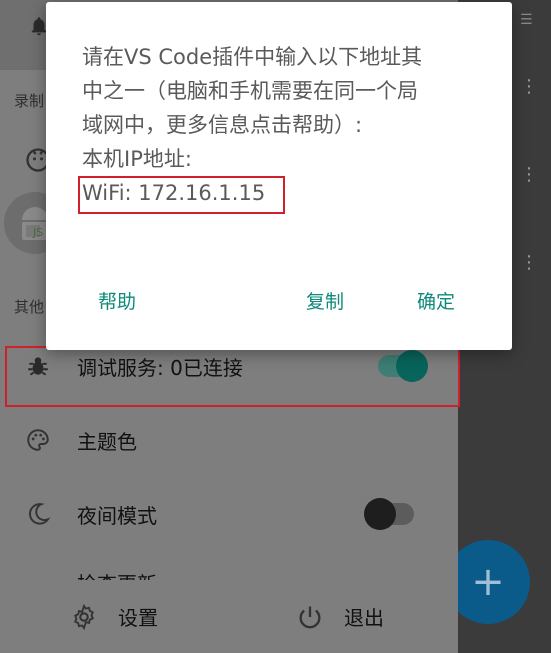 The image size is (551, 653). Describe the element at coordinates (181, 195) in the screenshot. I see `wifi-address-highlight` at that location.